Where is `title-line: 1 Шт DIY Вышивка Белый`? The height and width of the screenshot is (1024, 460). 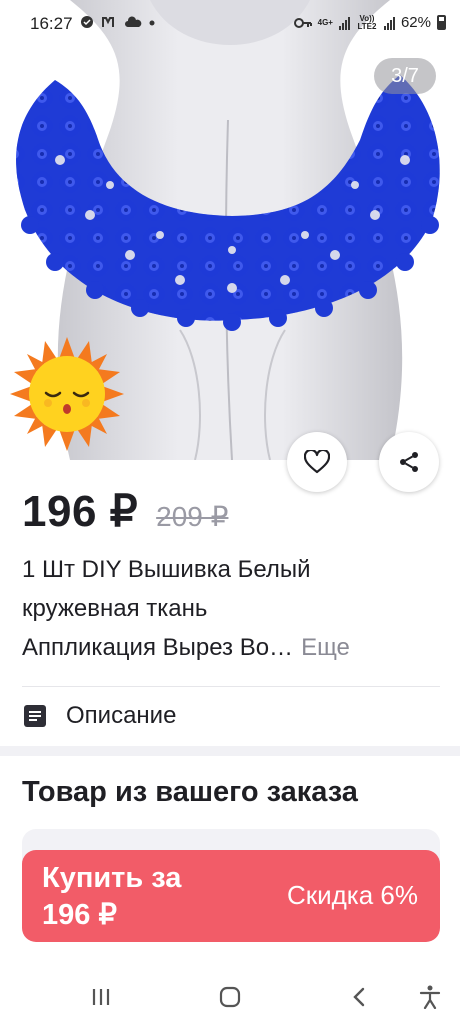 title-line: 1 Шт DIY Вышивка Белый is located at coordinates (166, 569).